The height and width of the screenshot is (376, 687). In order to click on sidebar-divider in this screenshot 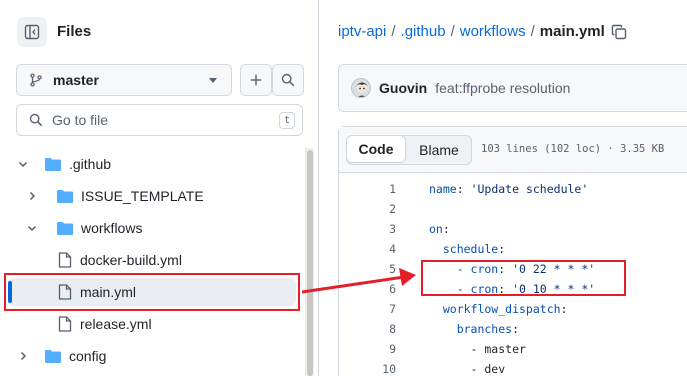, I will do `click(318, 188)`.